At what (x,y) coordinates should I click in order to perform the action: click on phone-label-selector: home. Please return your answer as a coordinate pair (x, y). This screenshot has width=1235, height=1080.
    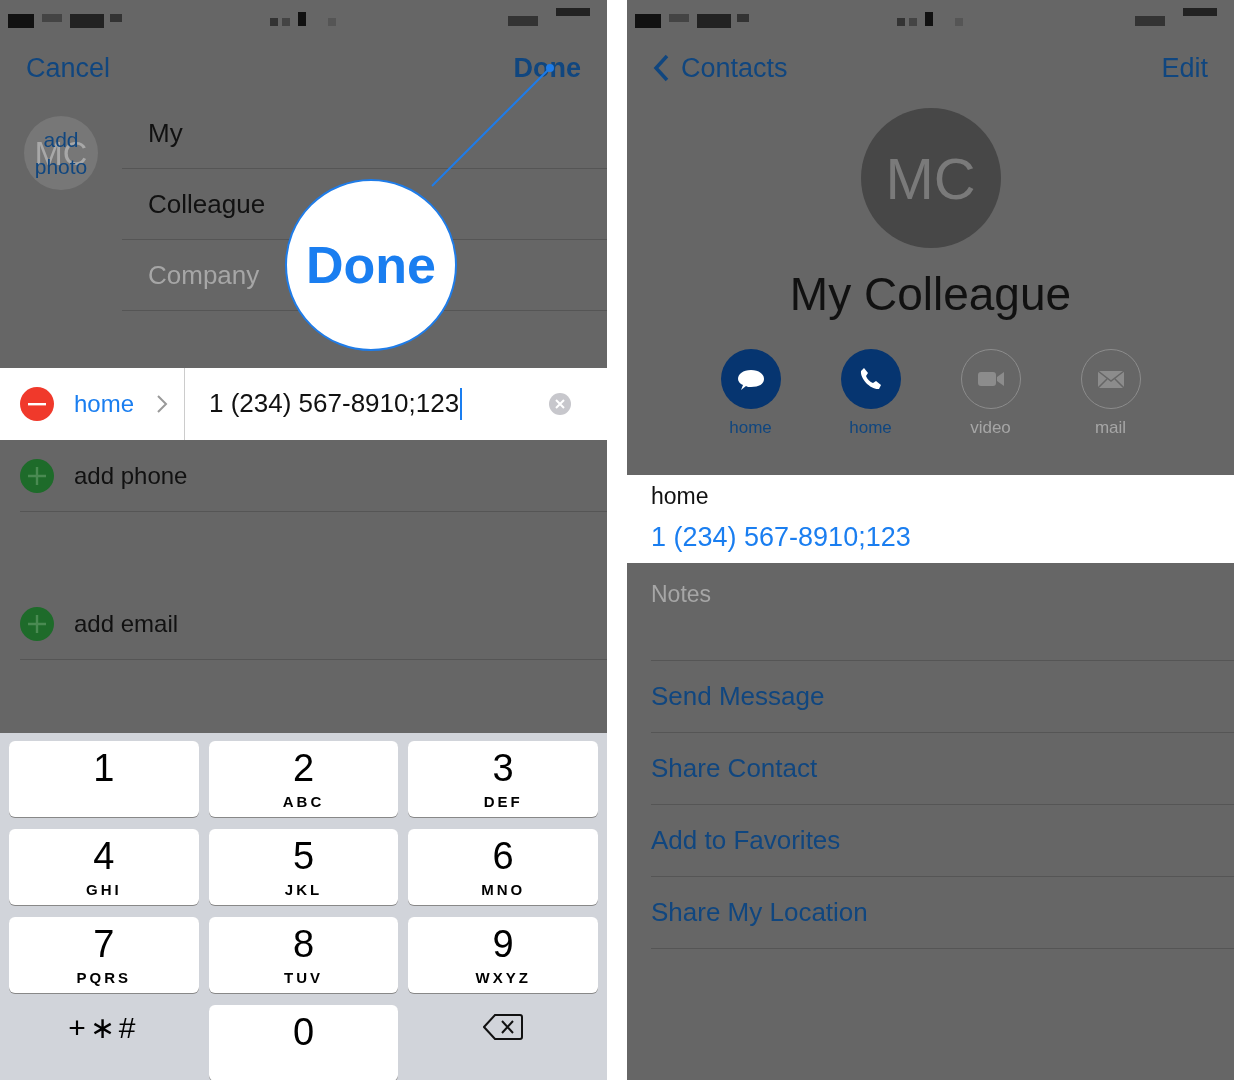
    Looking at the image, I should click on (109, 404).